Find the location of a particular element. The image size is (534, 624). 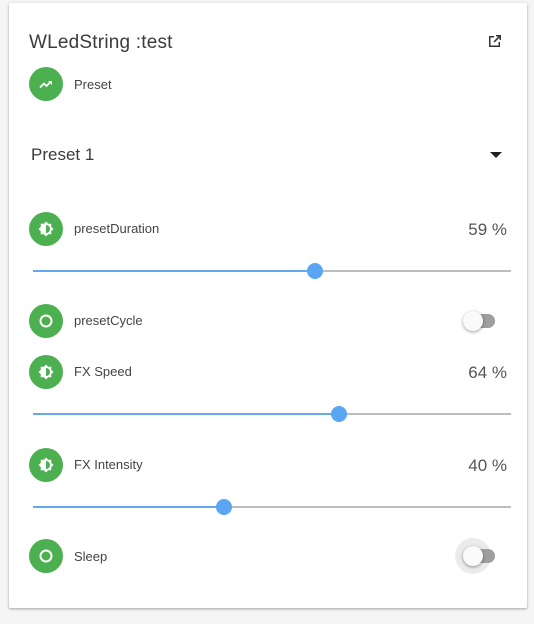

preset-duration-value: 59 % is located at coordinates (487, 229).